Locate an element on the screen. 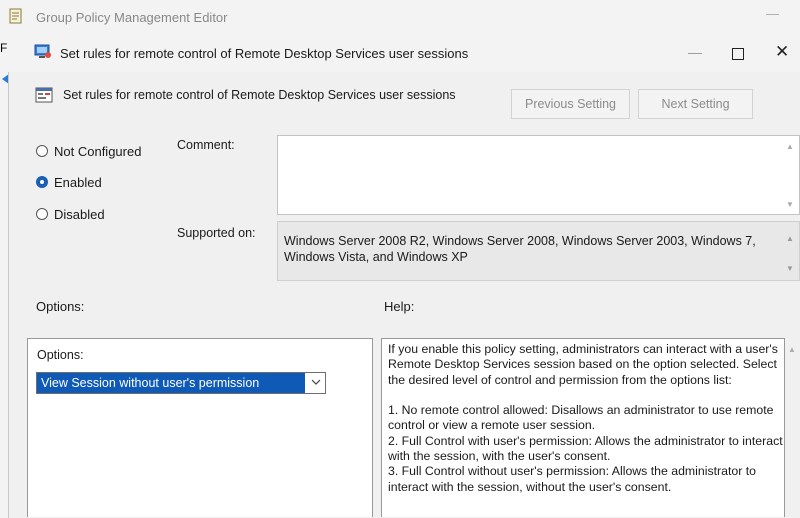 This screenshot has height=518, width=800. policy-setting-icon is located at coordinates (44, 95).